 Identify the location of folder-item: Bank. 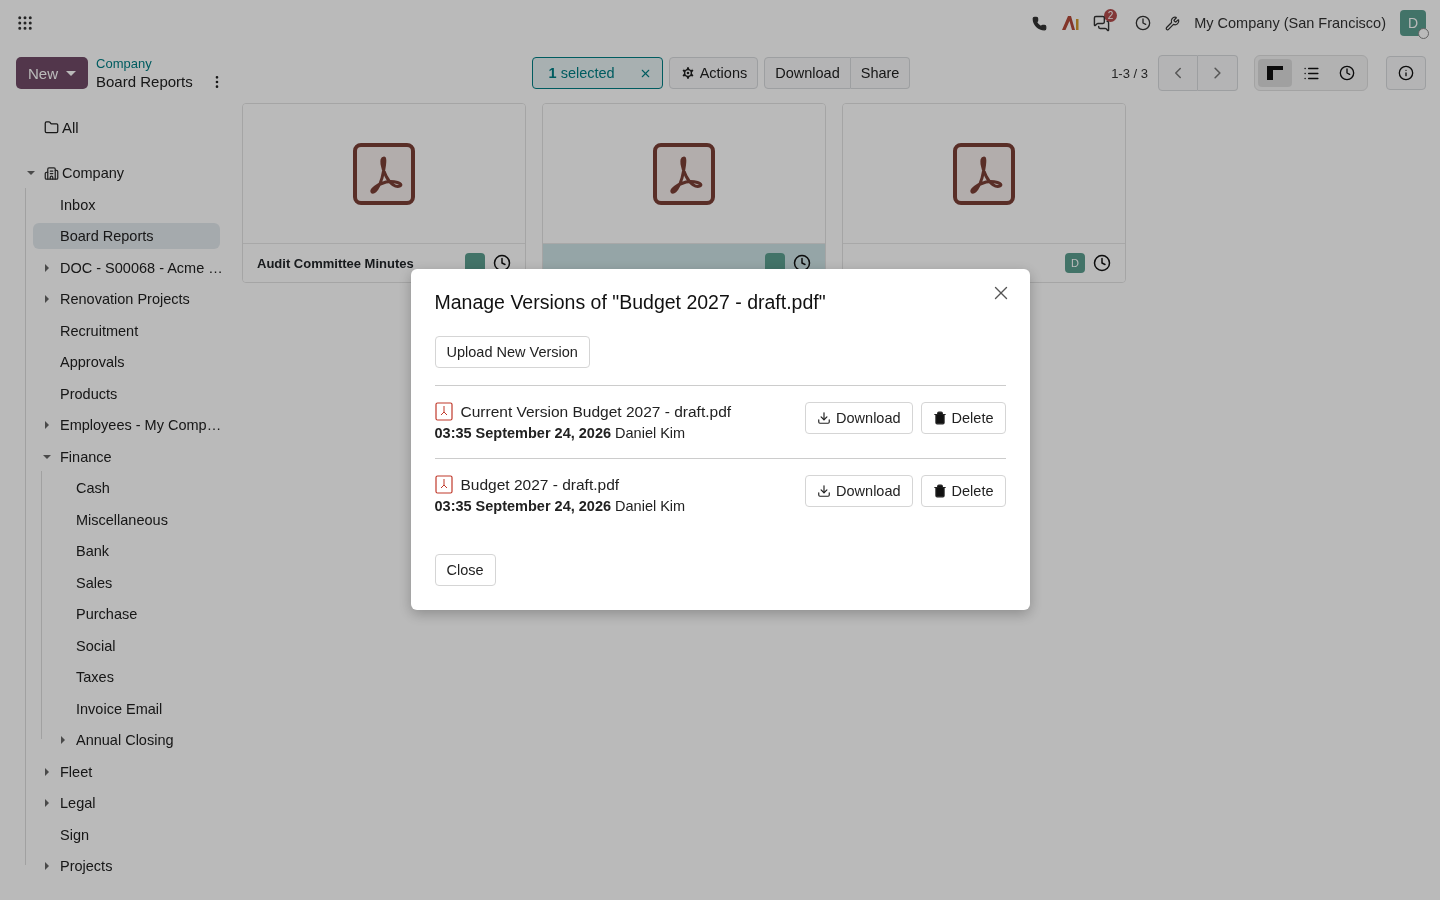
(134, 551).